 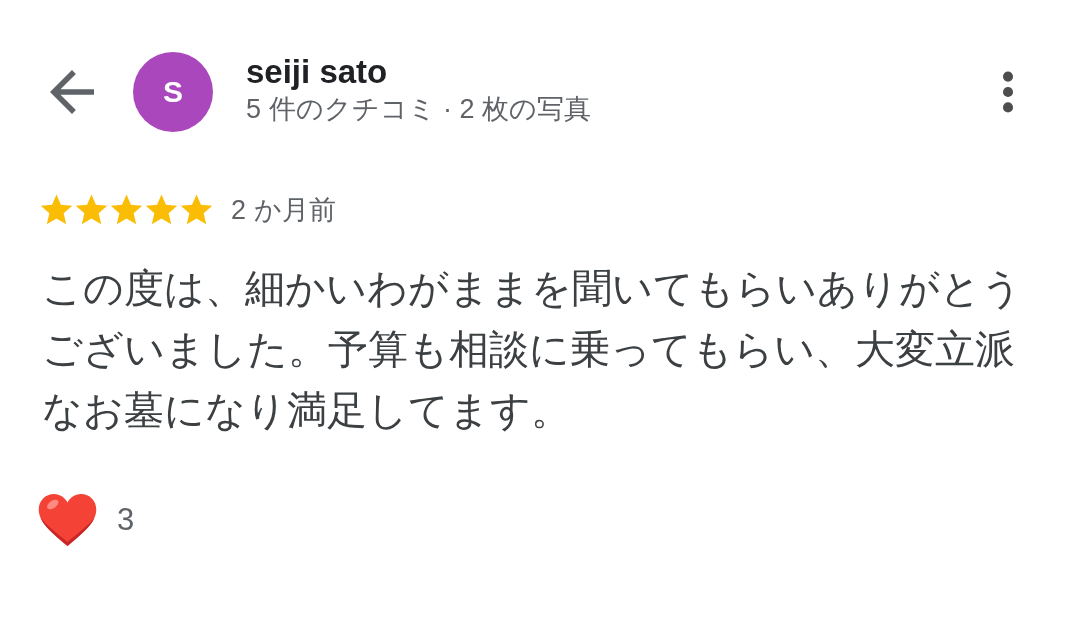 I want to click on heart-icon, so click(x=67, y=520).